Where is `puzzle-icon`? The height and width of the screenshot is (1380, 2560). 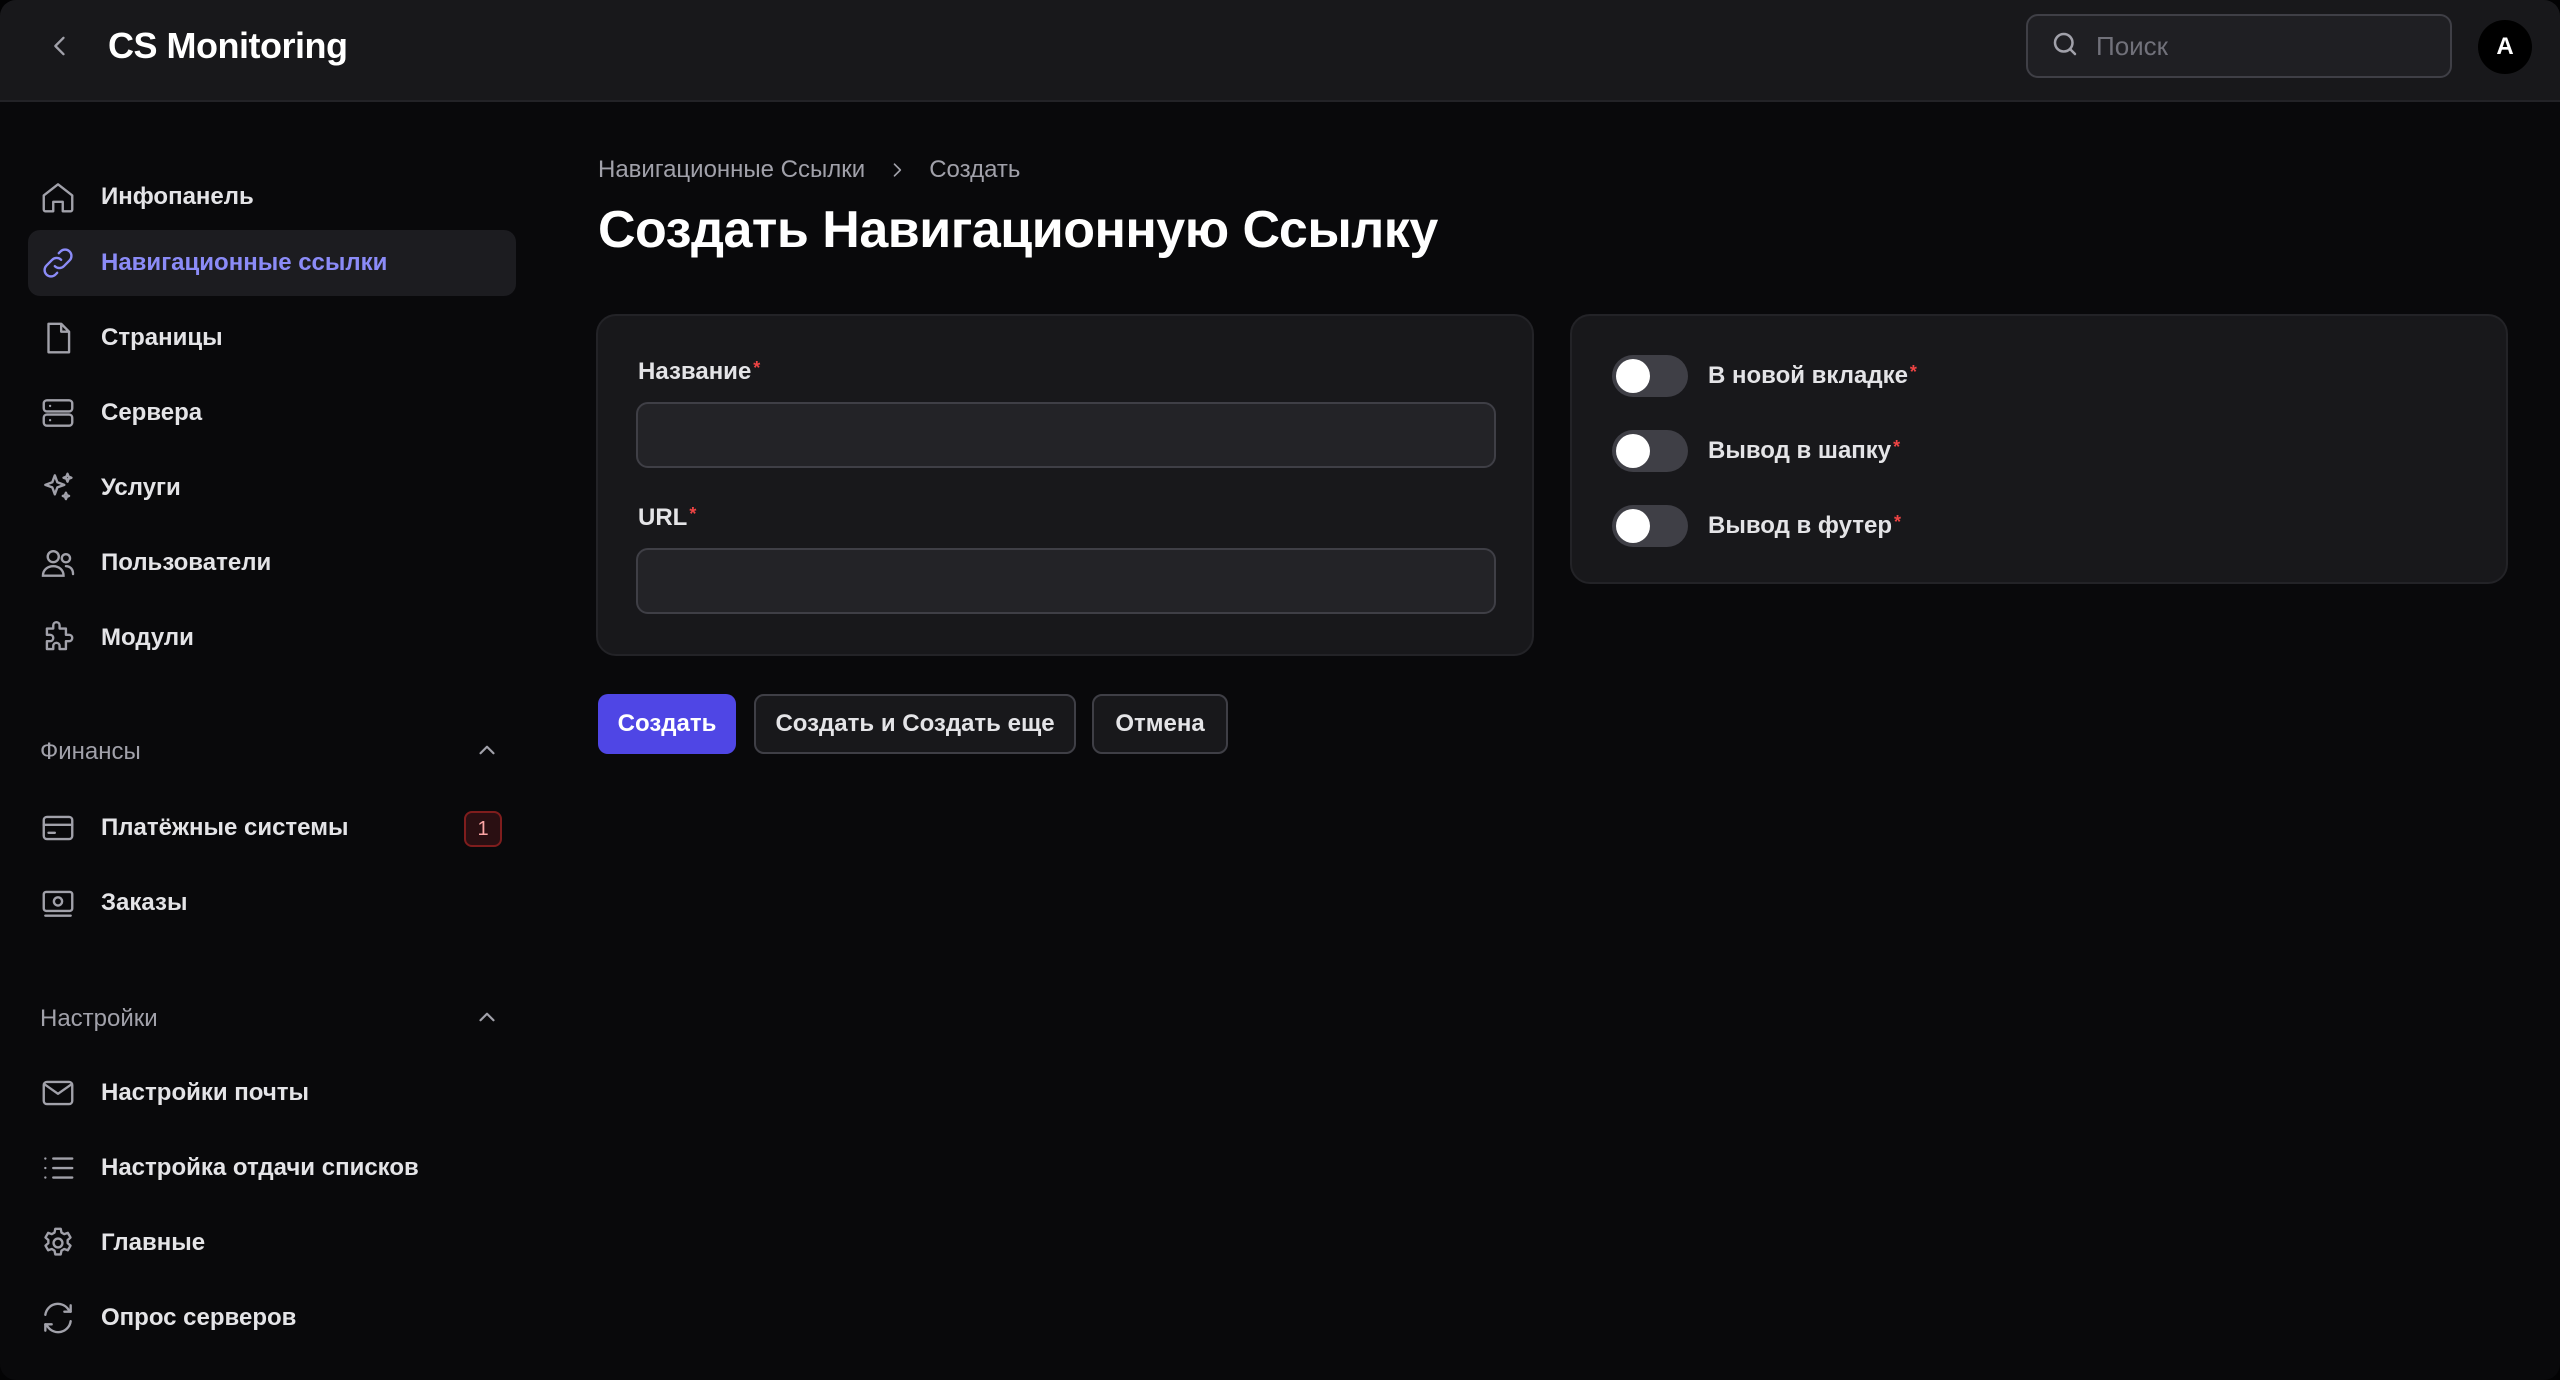 puzzle-icon is located at coordinates (58, 638).